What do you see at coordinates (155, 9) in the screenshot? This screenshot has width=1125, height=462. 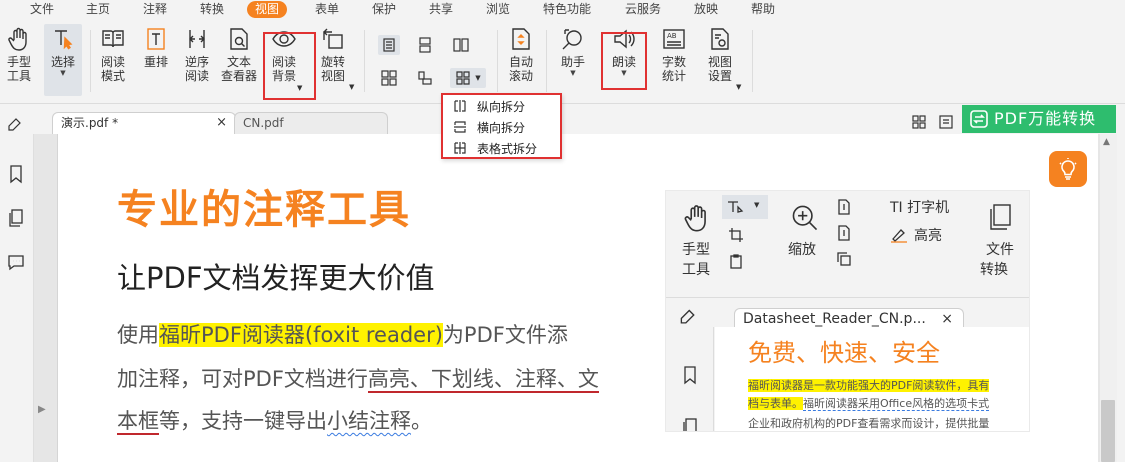 I see `menu-annotate: 注释` at bounding box center [155, 9].